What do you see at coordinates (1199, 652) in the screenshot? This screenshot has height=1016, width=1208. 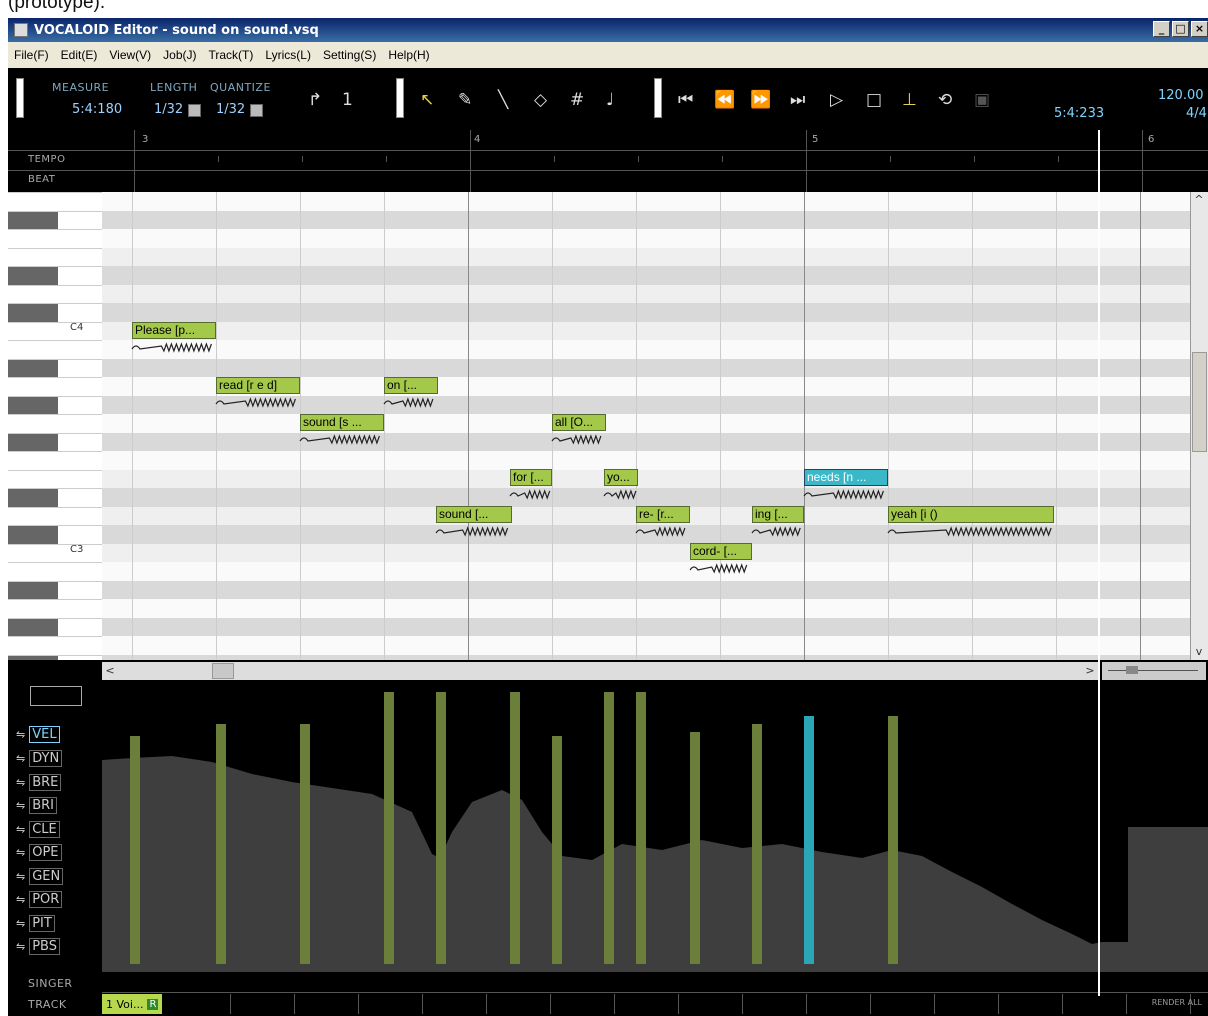 I see `scroll-down-icon: v` at bounding box center [1199, 652].